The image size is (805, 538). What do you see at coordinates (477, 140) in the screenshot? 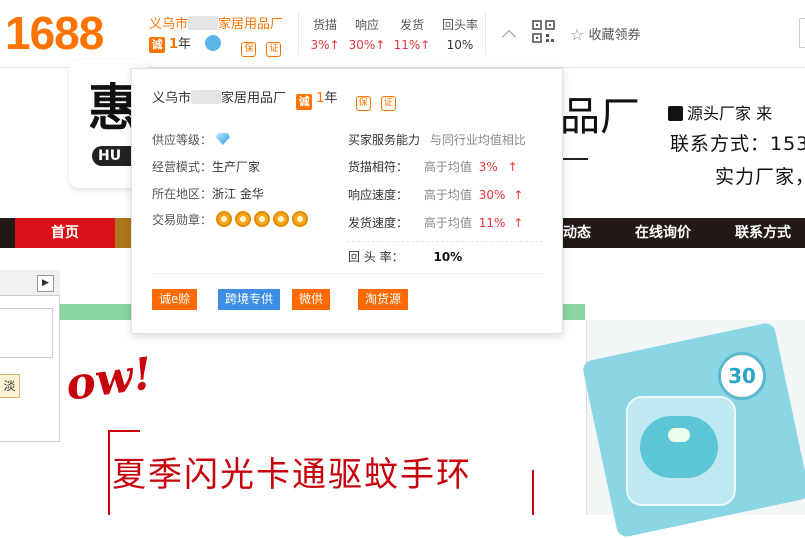
I see `service-compare: 与同行业均值相比` at bounding box center [477, 140].